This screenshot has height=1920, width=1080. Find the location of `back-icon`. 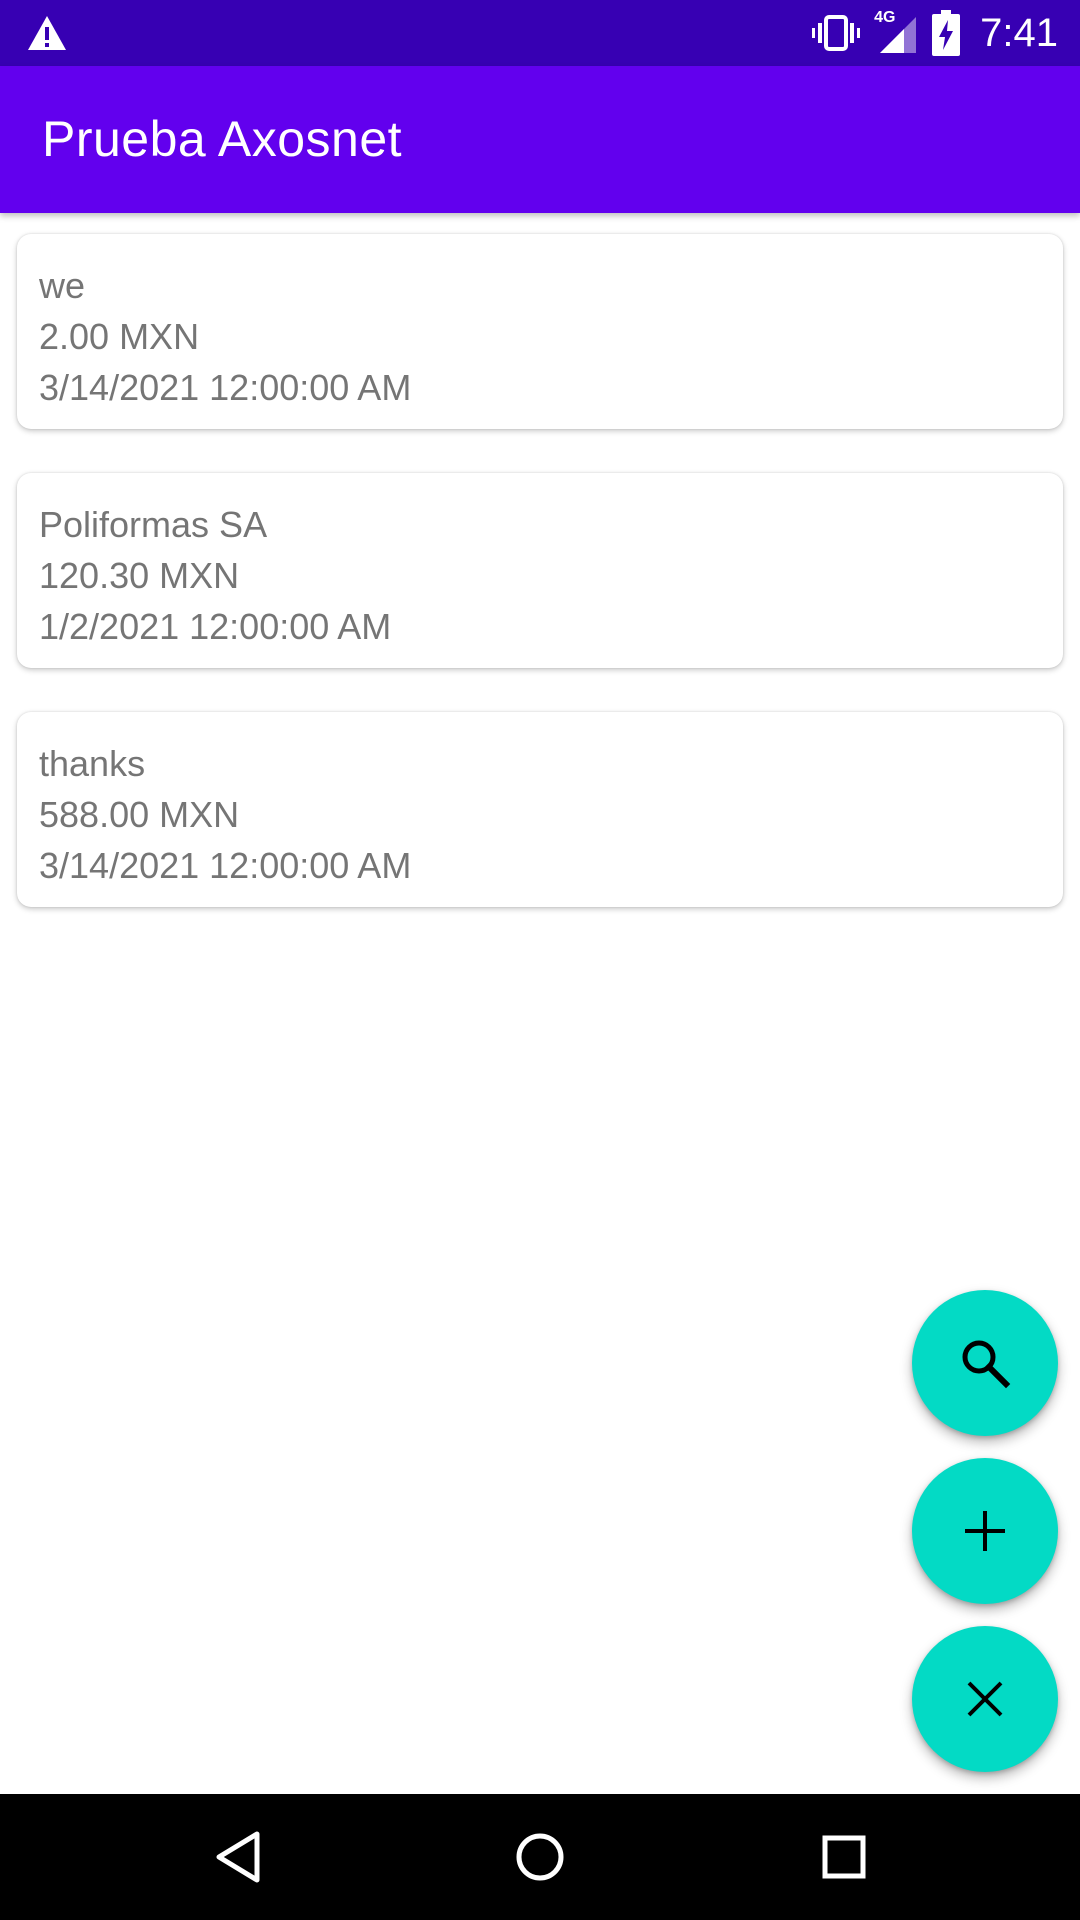

back-icon is located at coordinates (238, 1857).